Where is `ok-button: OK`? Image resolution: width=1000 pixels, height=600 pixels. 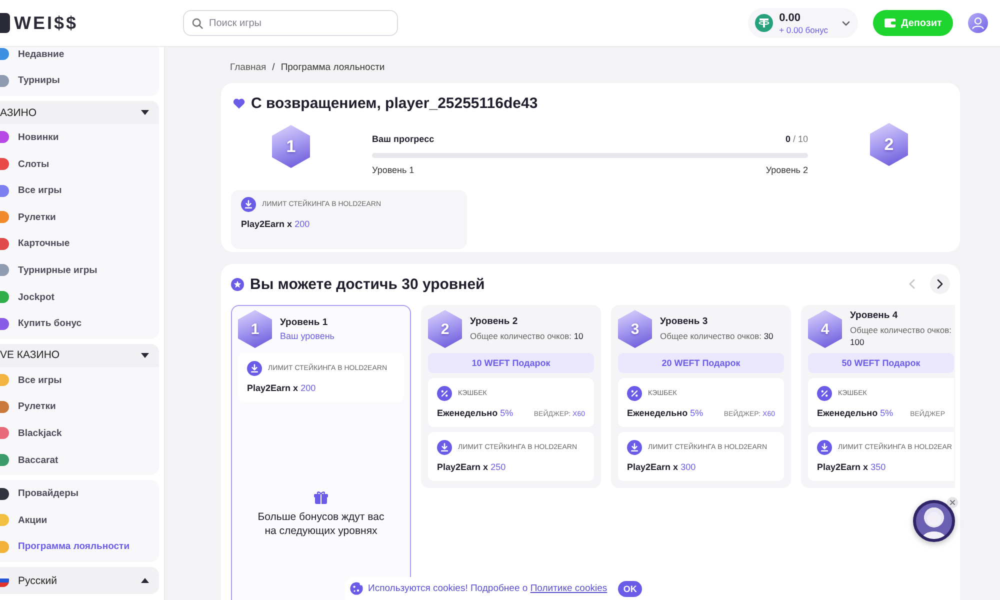 ok-button: OK is located at coordinates (630, 588).